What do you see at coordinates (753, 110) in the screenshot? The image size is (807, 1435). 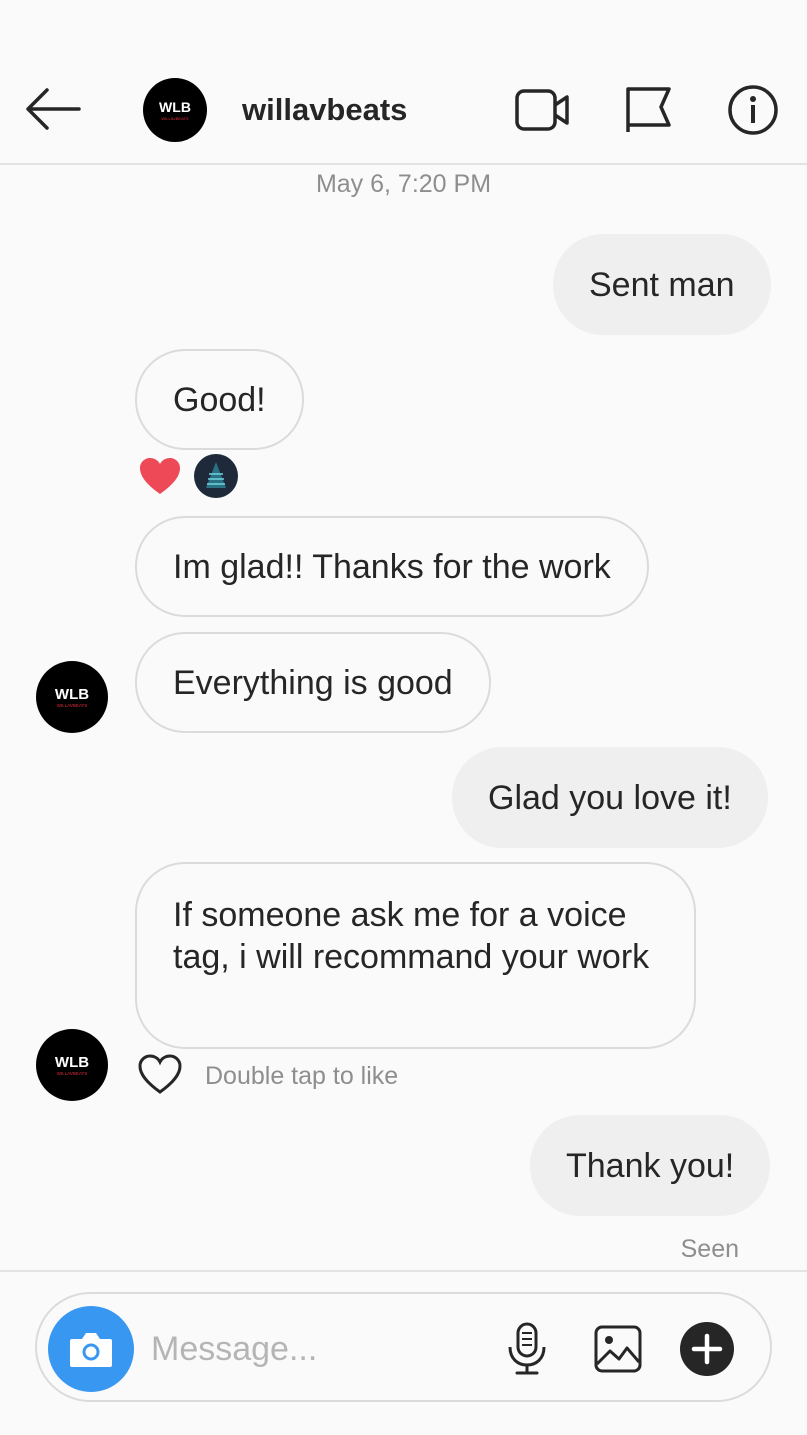 I see `info-icon` at bounding box center [753, 110].